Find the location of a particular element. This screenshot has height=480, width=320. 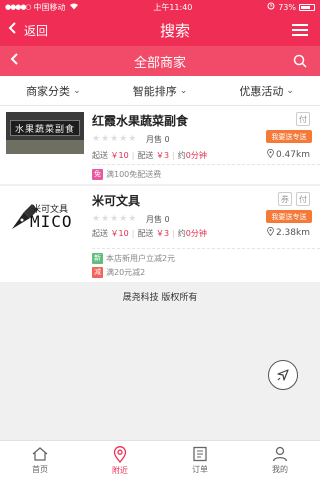

back-label: 返回 is located at coordinates (36, 30).